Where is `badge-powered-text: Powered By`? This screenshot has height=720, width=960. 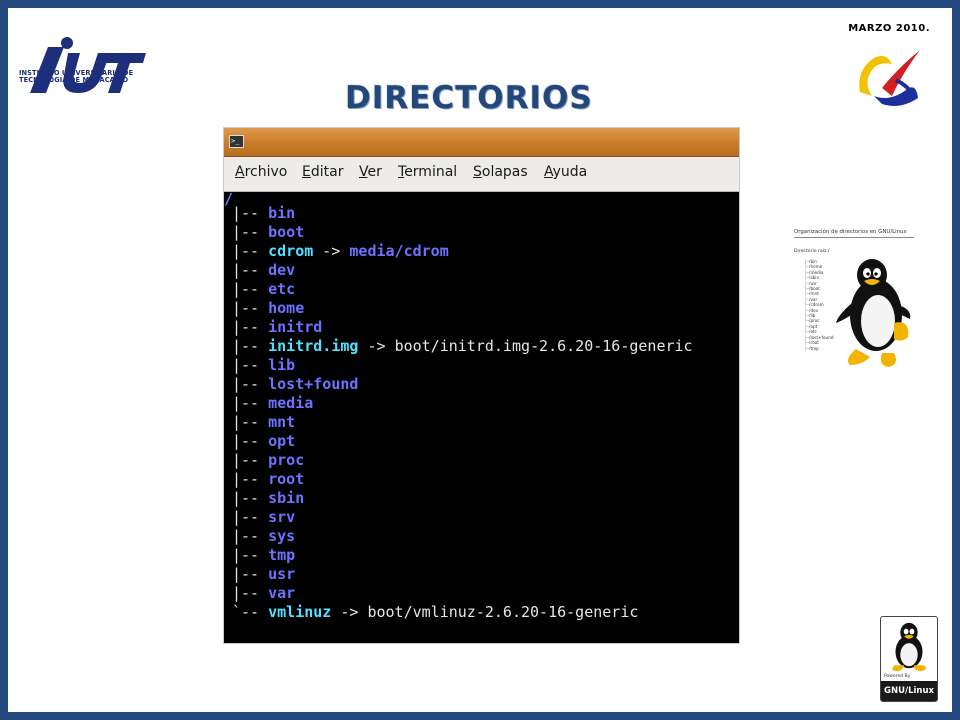 badge-powered-text: Powered By is located at coordinates (897, 676).